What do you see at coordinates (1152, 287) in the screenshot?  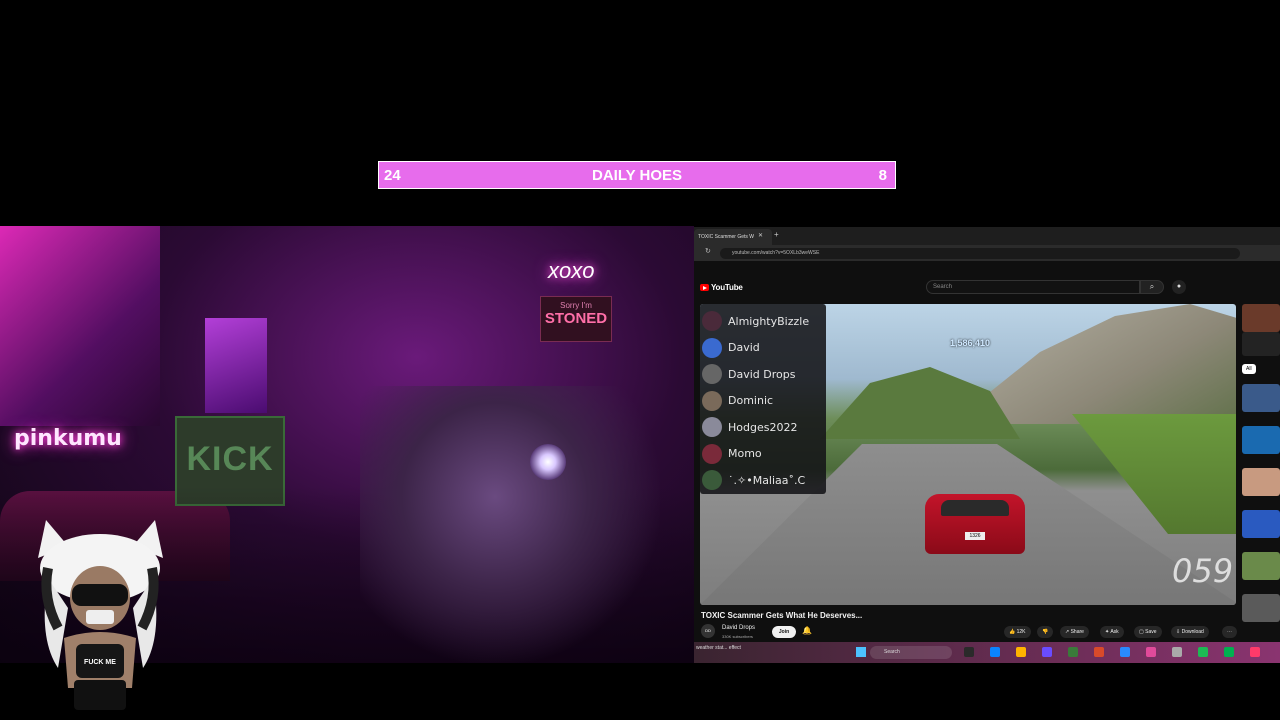 I see `search-icon: ⌕` at bounding box center [1152, 287].